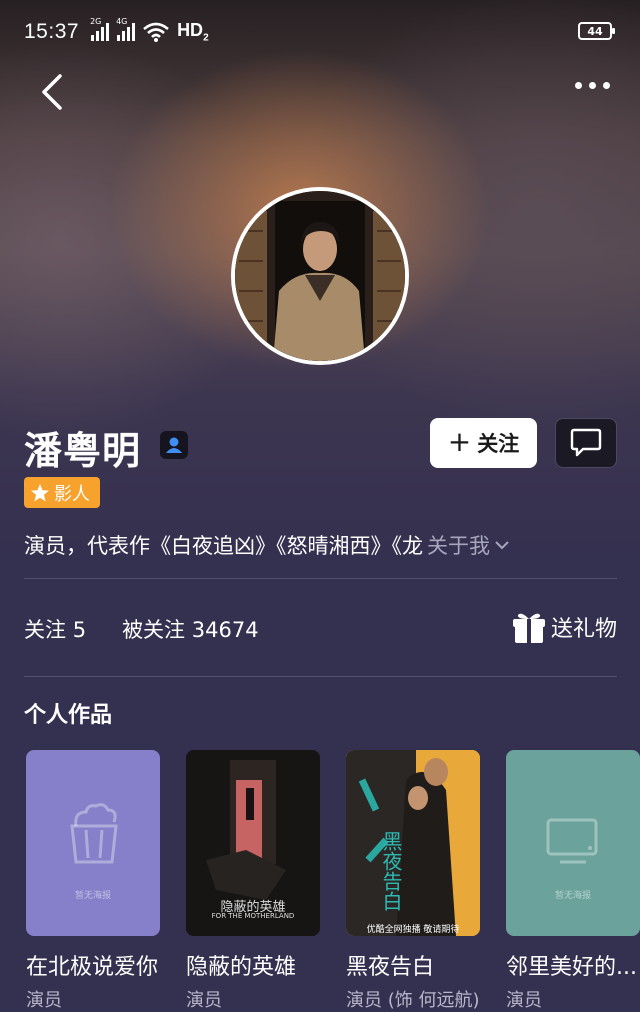 The height and width of the screenshot is (1012, 640). What do you see at coordinates (528, 628) in the screenshot?
I see `gift-icon` at bounding box center [528, 628].